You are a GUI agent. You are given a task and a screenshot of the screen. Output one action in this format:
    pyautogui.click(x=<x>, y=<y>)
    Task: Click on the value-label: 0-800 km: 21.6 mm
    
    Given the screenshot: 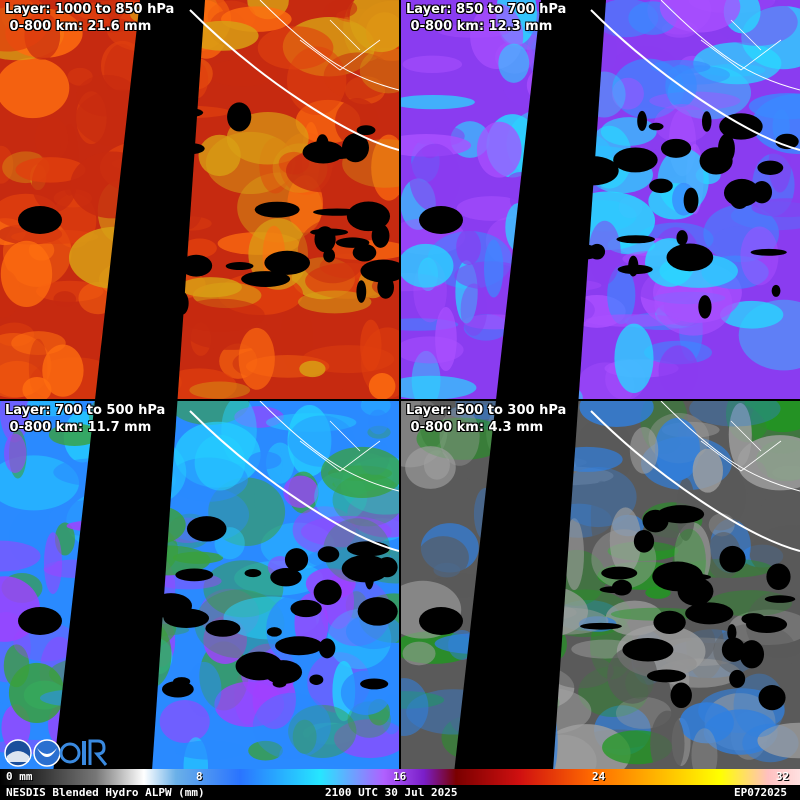 What is the action you would take?
    pyautogui.click(x=80, y=26)
    